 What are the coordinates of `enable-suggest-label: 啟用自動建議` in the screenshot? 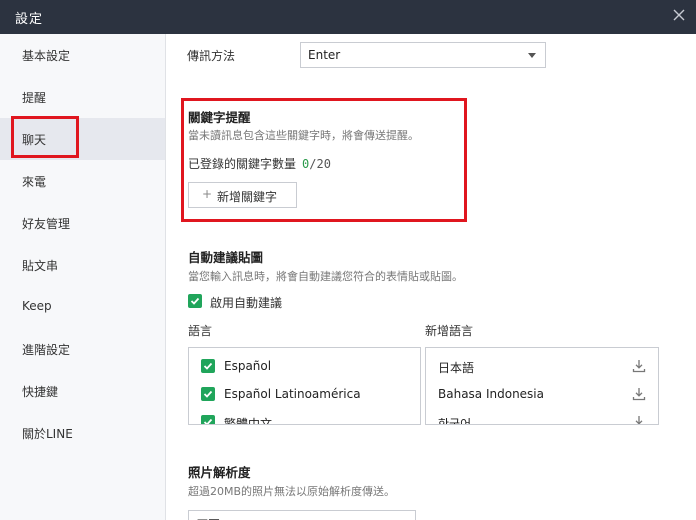 It's located at (246, 303).